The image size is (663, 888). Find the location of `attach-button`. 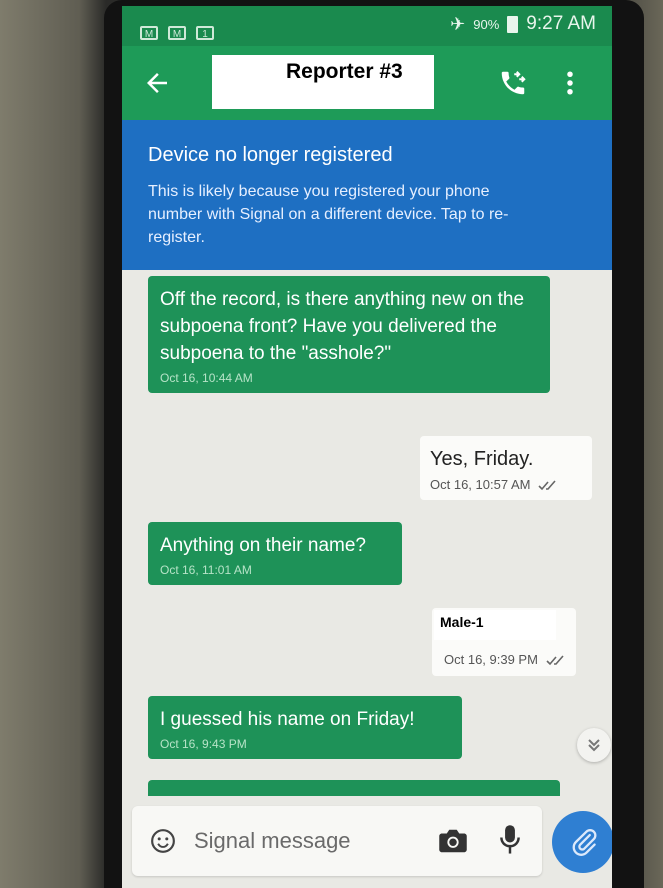

attach-button is located at coordinates (582, 842).